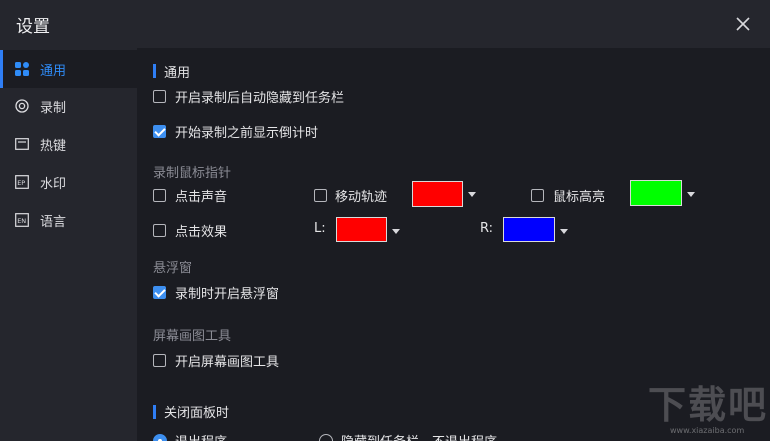  I want to click on left-click-color-swatch, so click(361, 229).